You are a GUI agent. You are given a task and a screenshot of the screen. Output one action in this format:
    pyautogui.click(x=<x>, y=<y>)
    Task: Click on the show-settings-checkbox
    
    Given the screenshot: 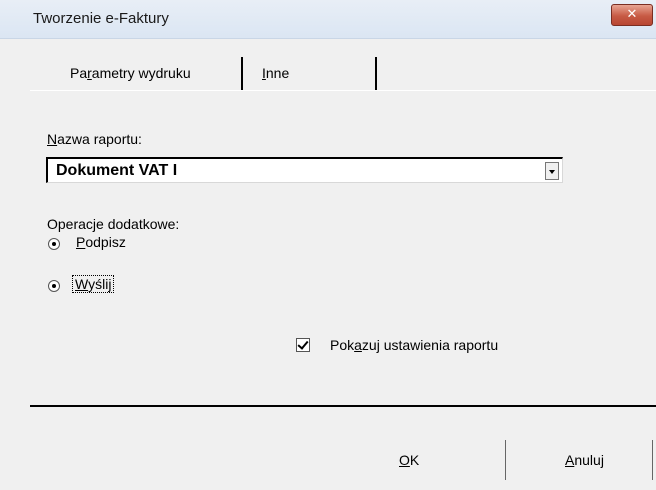 What is the action you would take?
    pyautogui.click(x=303, y=345)
    